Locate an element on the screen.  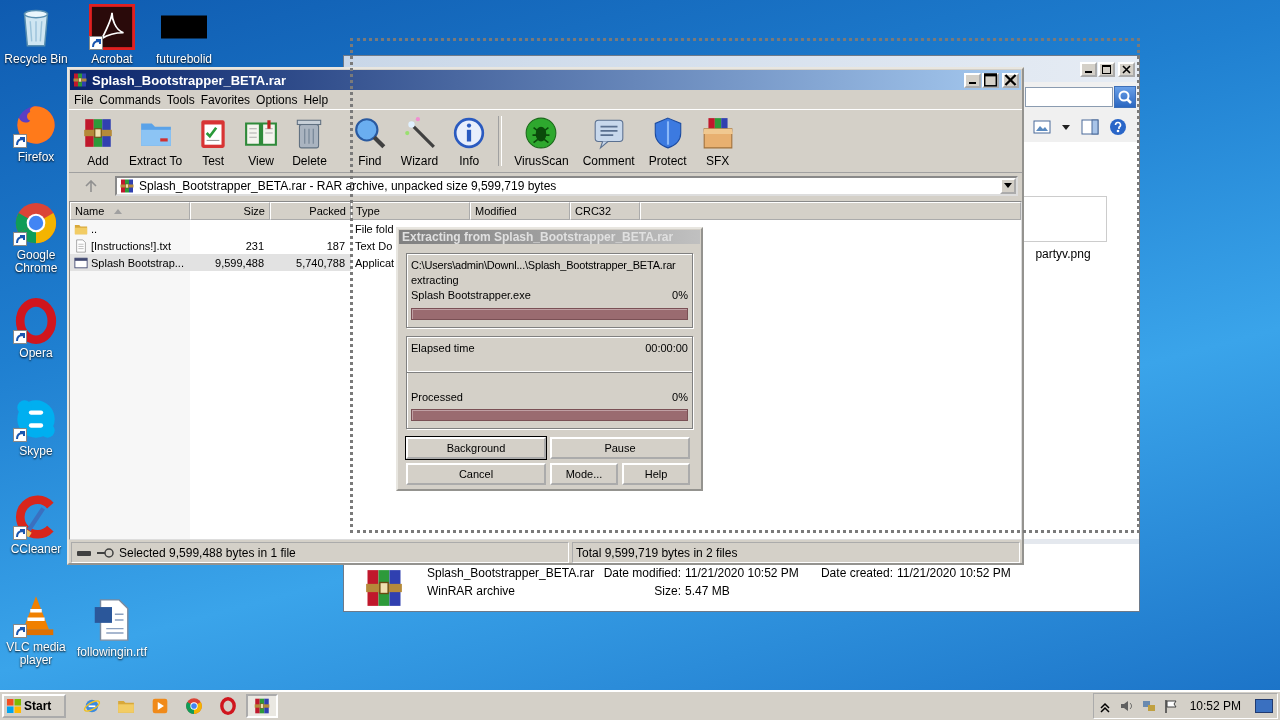
toolbar-button: VirusScan is located at coordinates (541, 144).